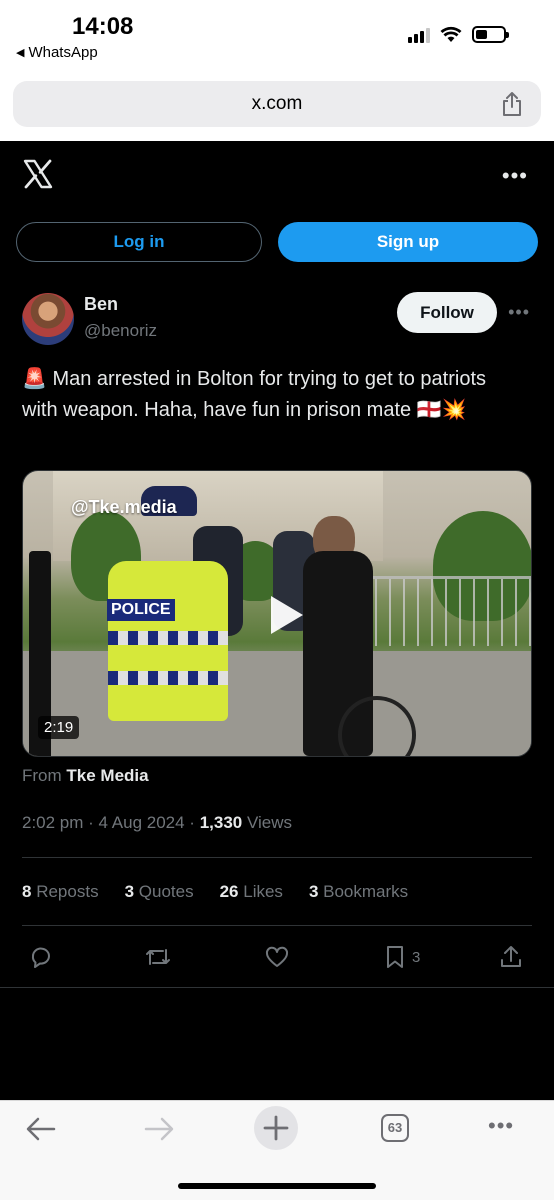 The height and width of the screenshot is (1200, 554). What do you see at coordinates (63, 52) in the screenshot?
I see `back-app-label: WhatsApp` at bounding box center [63, 52].